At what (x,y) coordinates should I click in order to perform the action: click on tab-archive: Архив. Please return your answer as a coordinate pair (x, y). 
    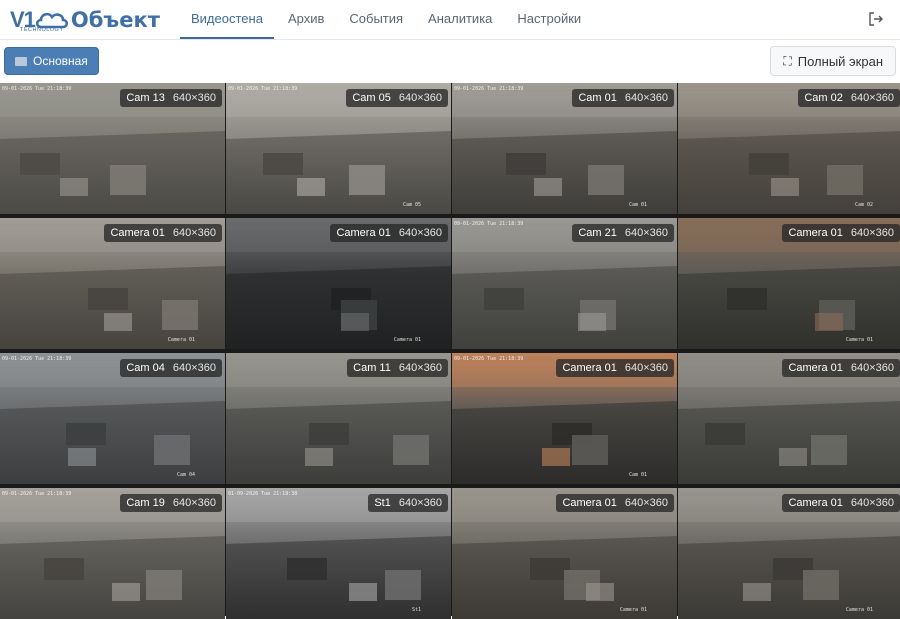
    Looking at the image, I should click on (306, 19).